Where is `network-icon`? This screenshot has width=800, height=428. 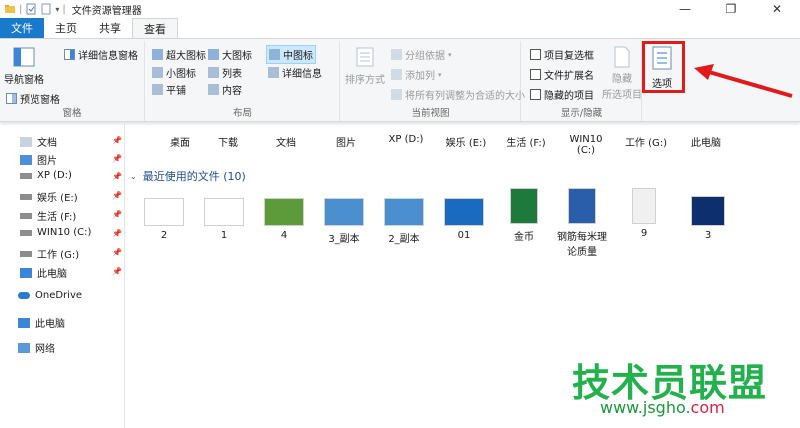 network-icon is located at coordinates (24, 347).